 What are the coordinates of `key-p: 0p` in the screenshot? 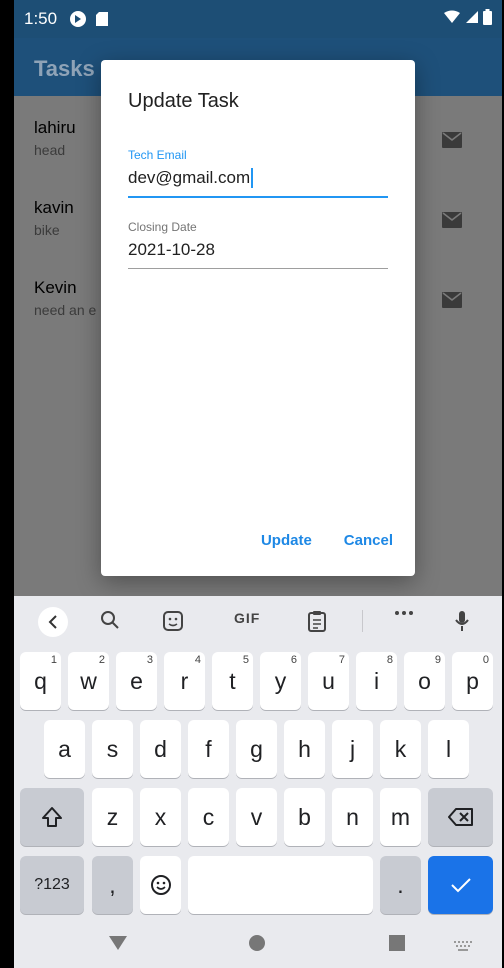 It's located at (472, 681).